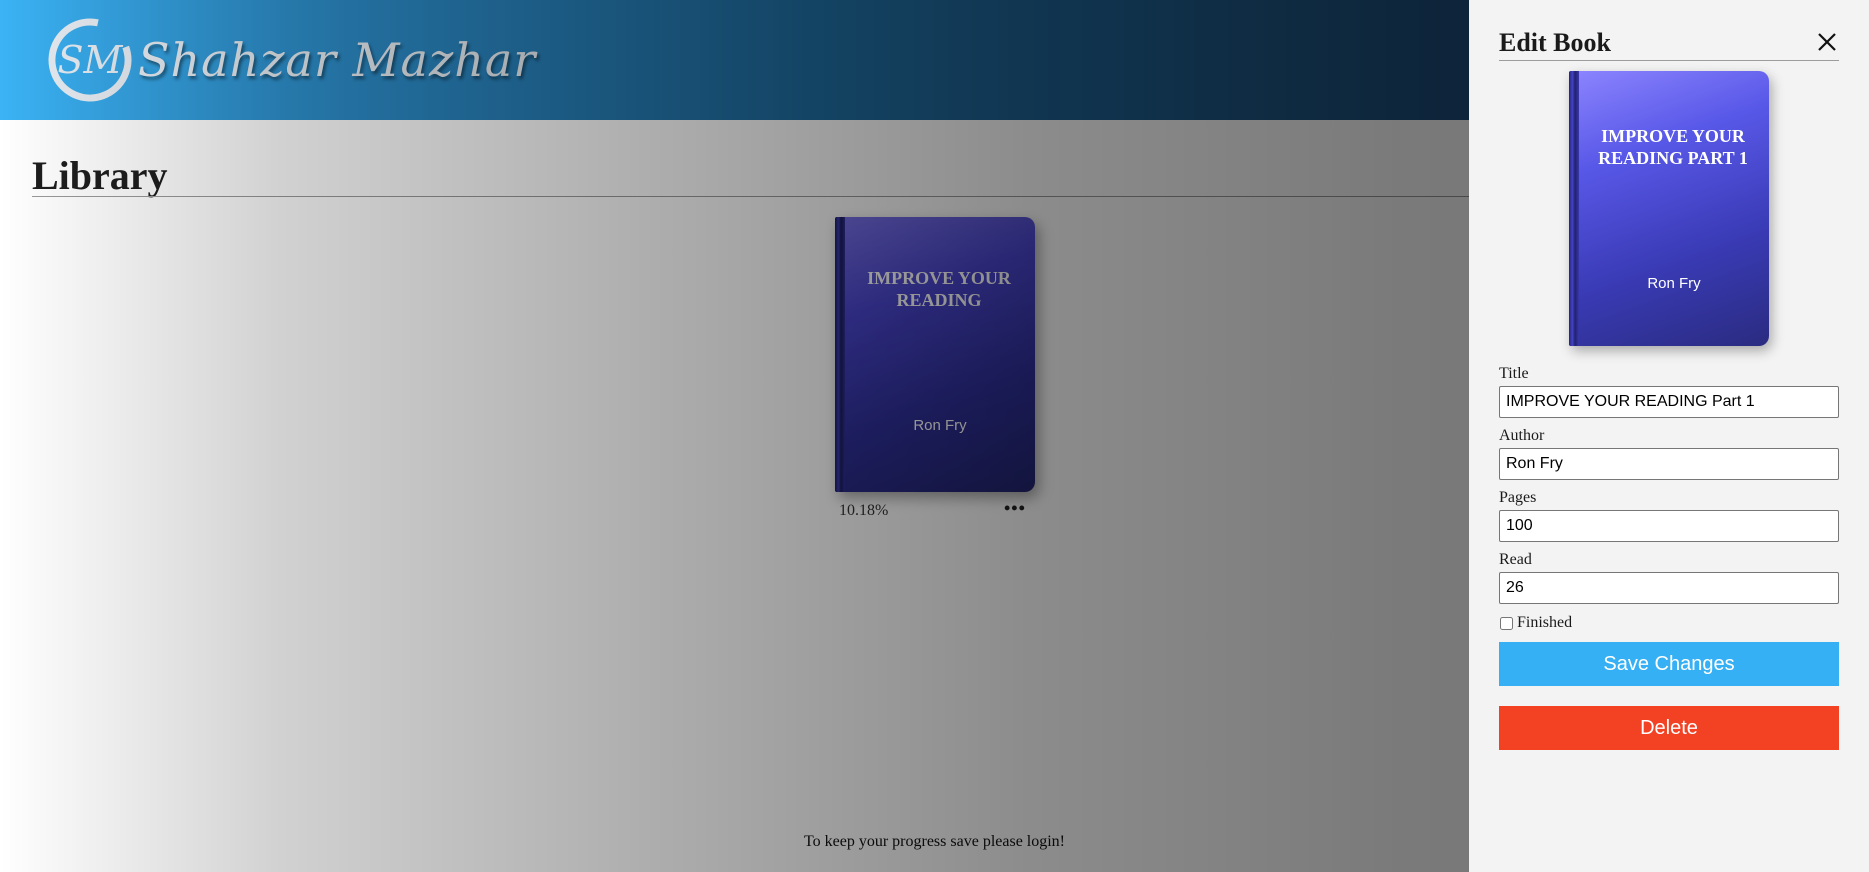  What do you see at coordinates (935, 354) in the screenshot?
I see `book-card: IMPROVE YOUR READING Ron Fry` at bounding box center [935, 354].